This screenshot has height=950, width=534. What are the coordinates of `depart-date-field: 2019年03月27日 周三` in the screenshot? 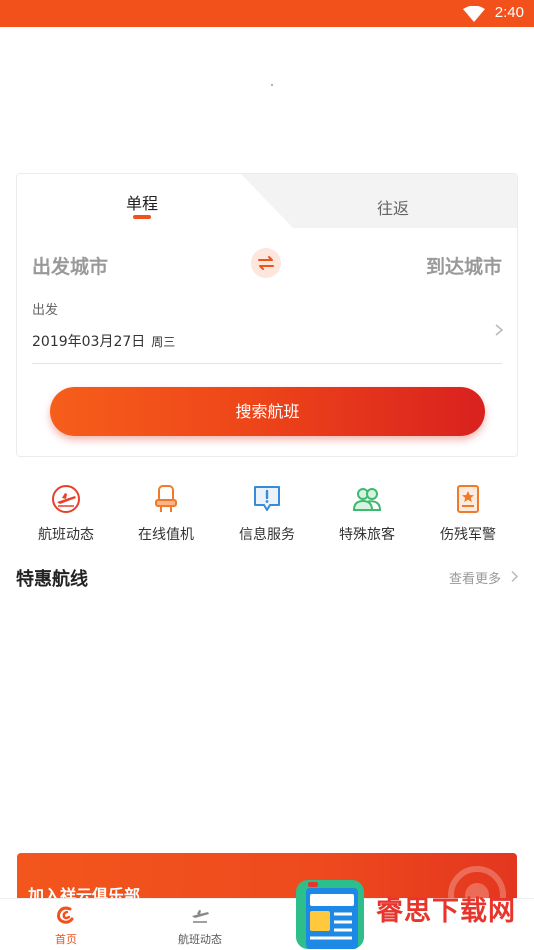 It's located at (103, 341).